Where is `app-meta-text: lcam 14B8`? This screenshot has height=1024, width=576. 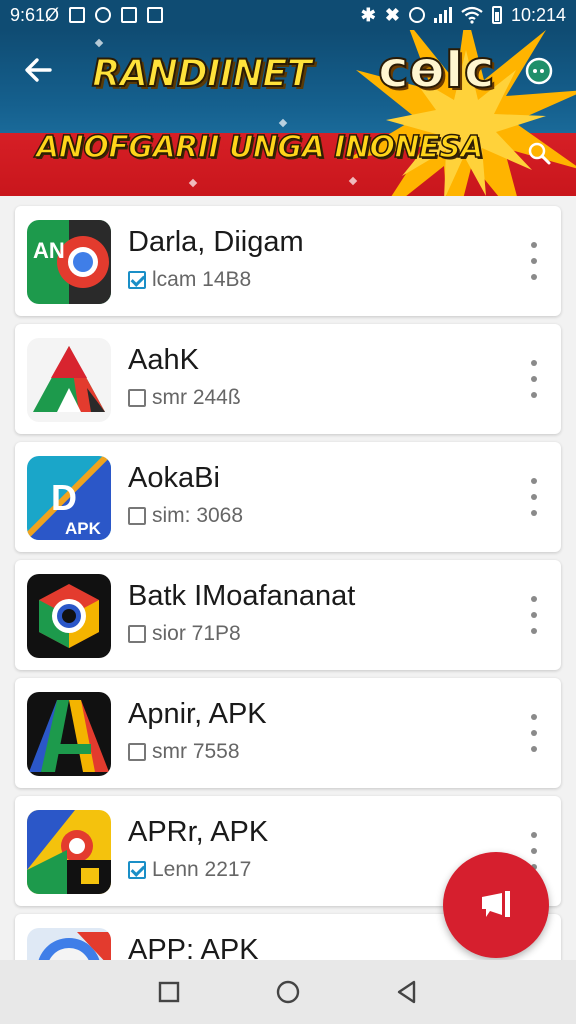 app-meta-text: lcam 14B8 is located at coordinates (202, 279).